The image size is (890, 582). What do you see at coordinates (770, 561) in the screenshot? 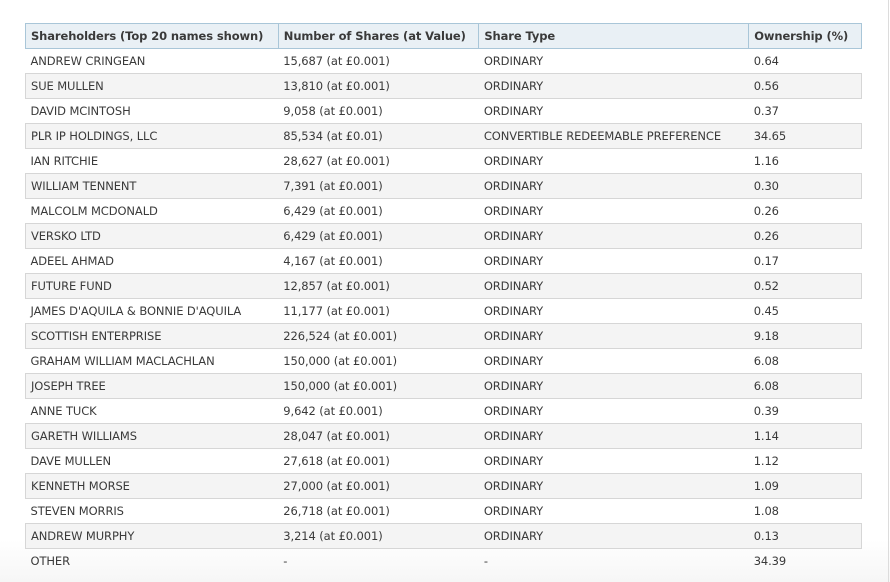
I see `ownership-percent: 34.39` at bounding box center [770, 561].